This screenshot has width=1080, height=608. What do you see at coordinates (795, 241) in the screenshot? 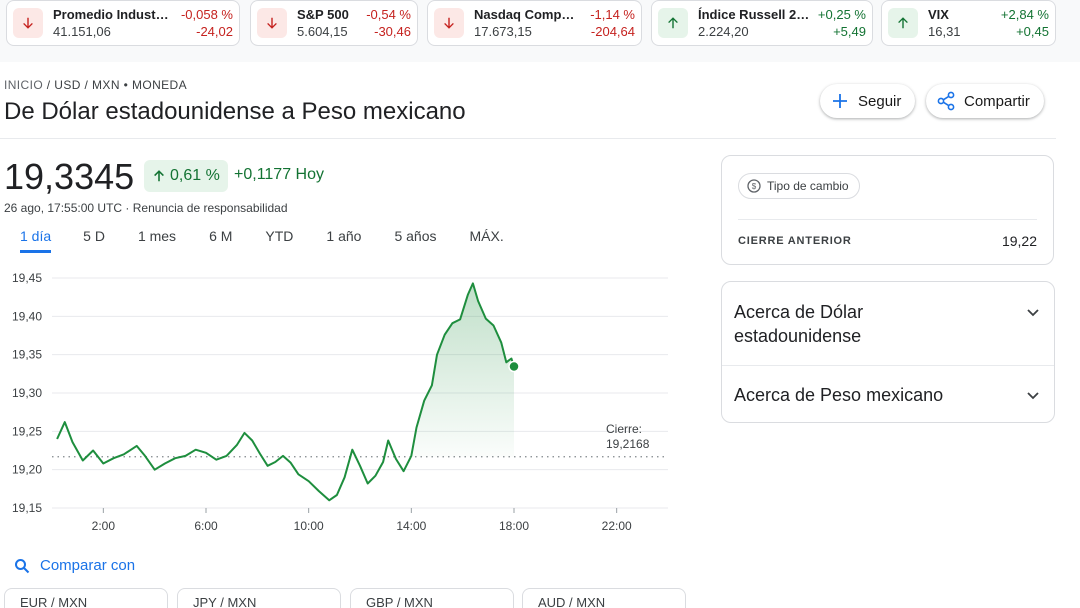
I see `previous-close-label: CIERRE ANTERIOR` at bounding box center [795, 241].